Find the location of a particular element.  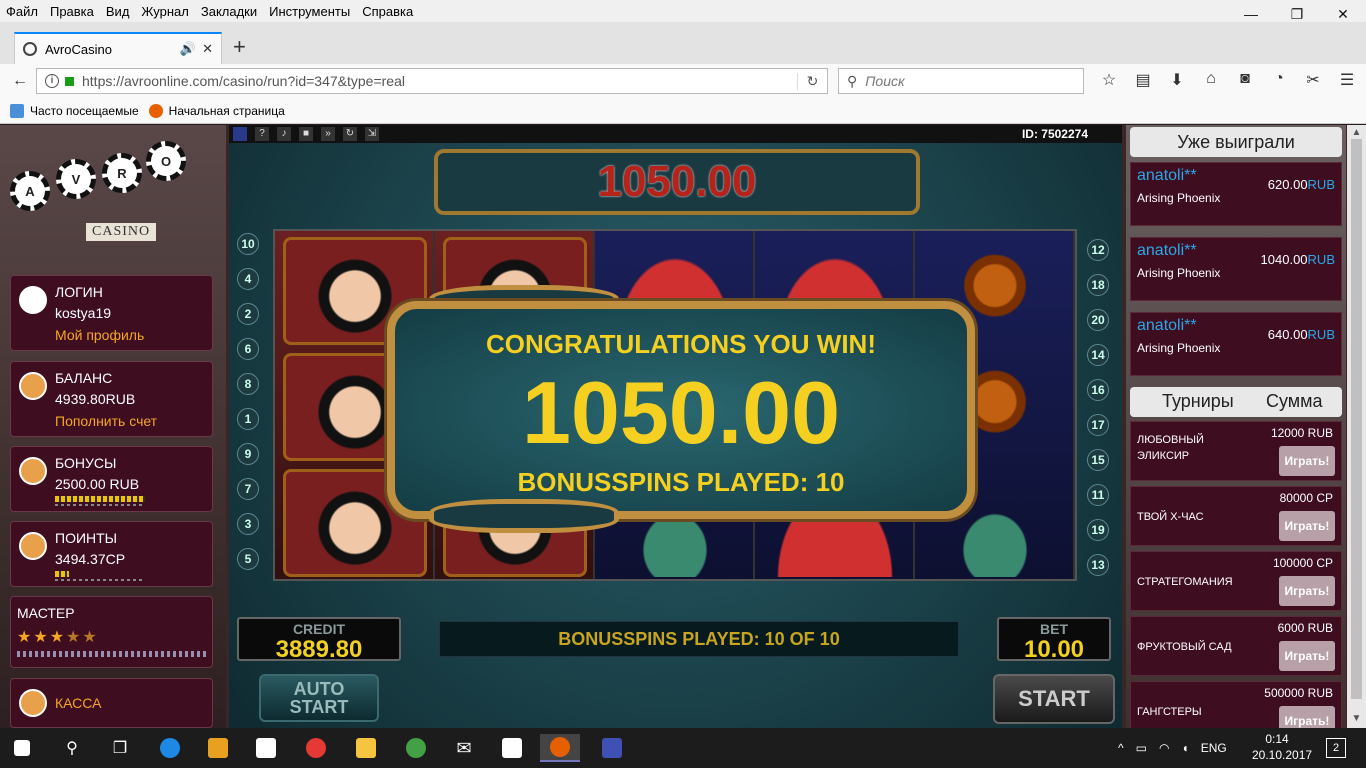

reading-list-icon: ▤ is located at coordinates (1143, 80).